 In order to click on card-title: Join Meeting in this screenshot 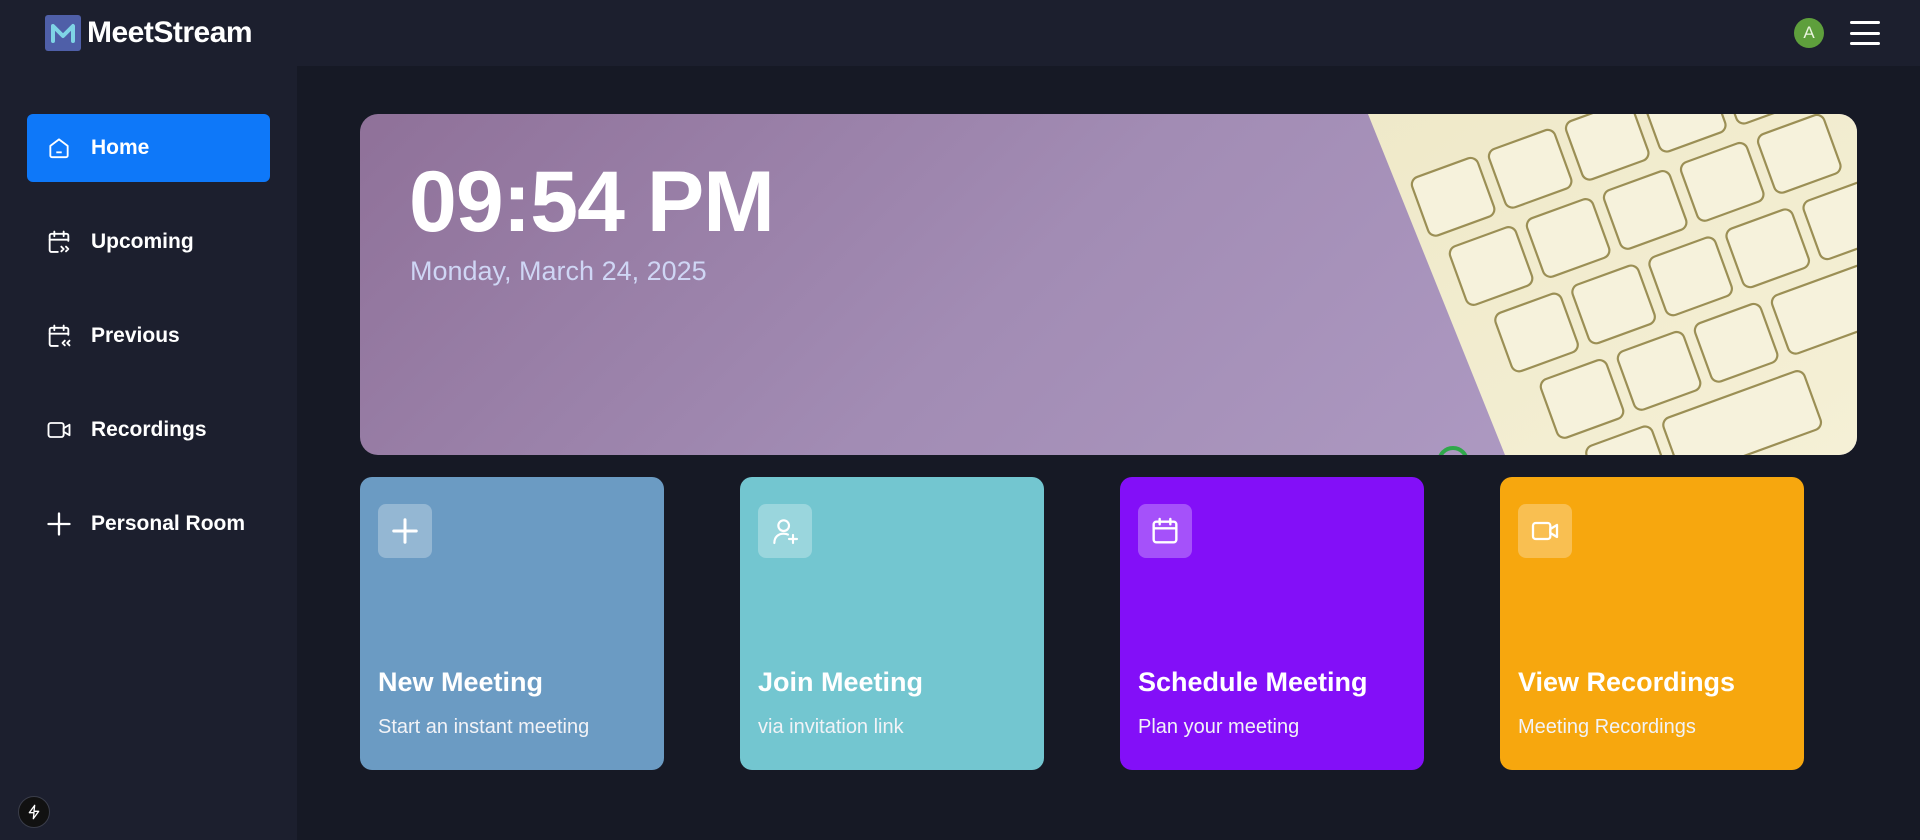, I will do `click(841, 682)`.